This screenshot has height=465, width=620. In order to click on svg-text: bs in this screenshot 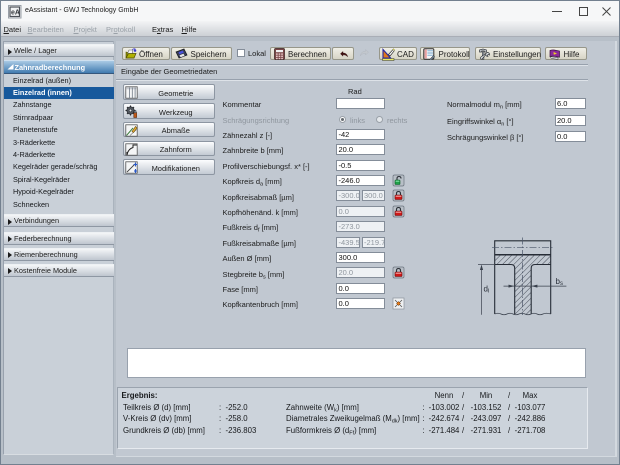, I will do `click(559, 282)`.